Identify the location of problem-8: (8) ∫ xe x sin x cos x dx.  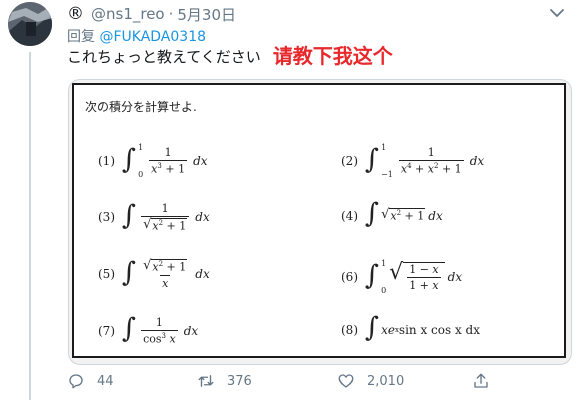
(410, 327).